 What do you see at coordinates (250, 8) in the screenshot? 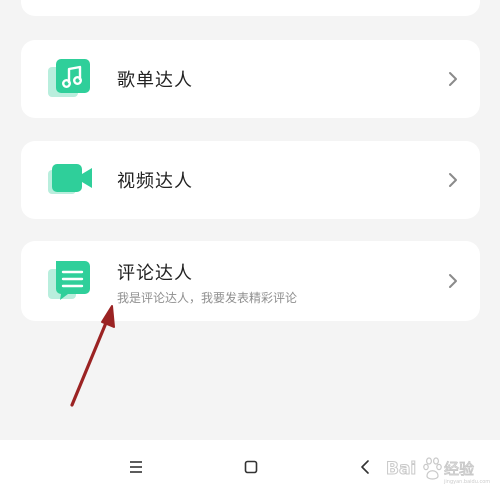
I see `top-card-partial` at bounding box center [250, 8].